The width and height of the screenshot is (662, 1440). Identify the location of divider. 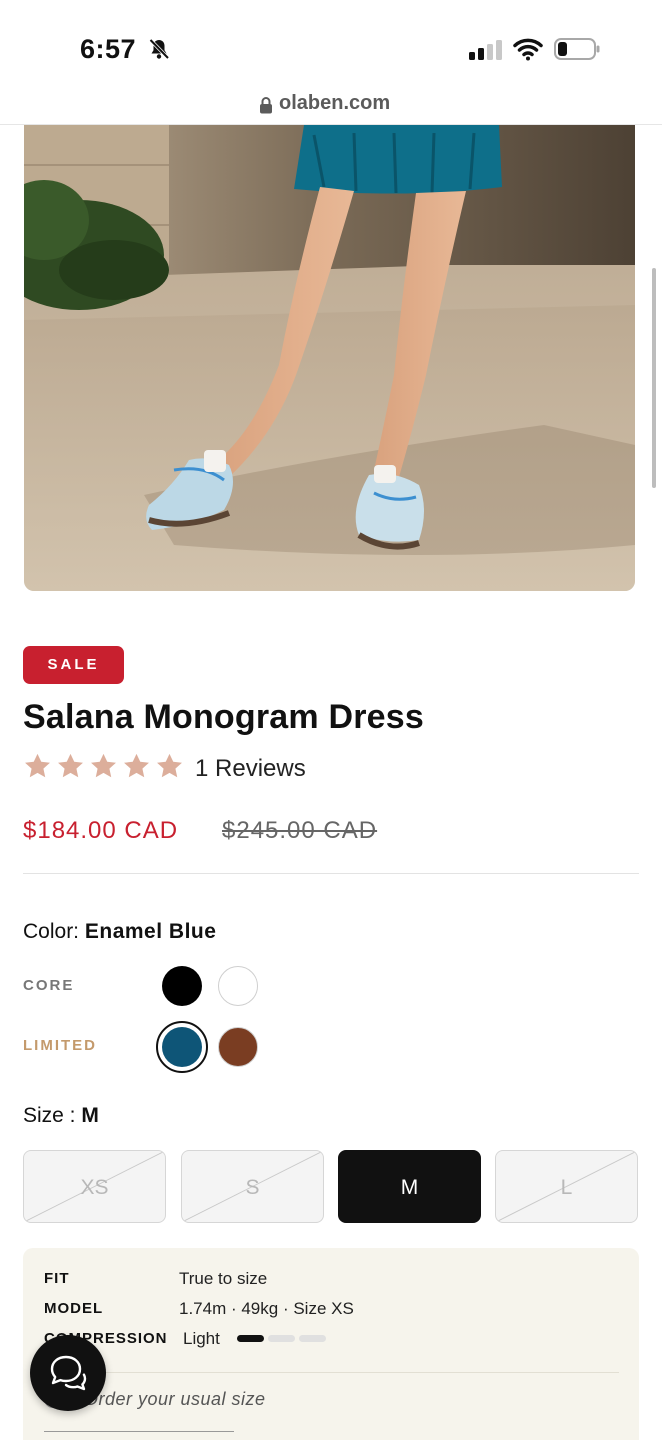
(331, 873).